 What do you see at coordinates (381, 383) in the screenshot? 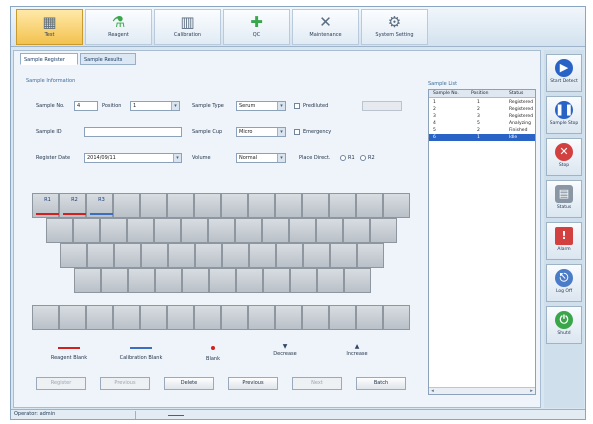
I see `batch-button: Batch` at bounding box center [381, 383].